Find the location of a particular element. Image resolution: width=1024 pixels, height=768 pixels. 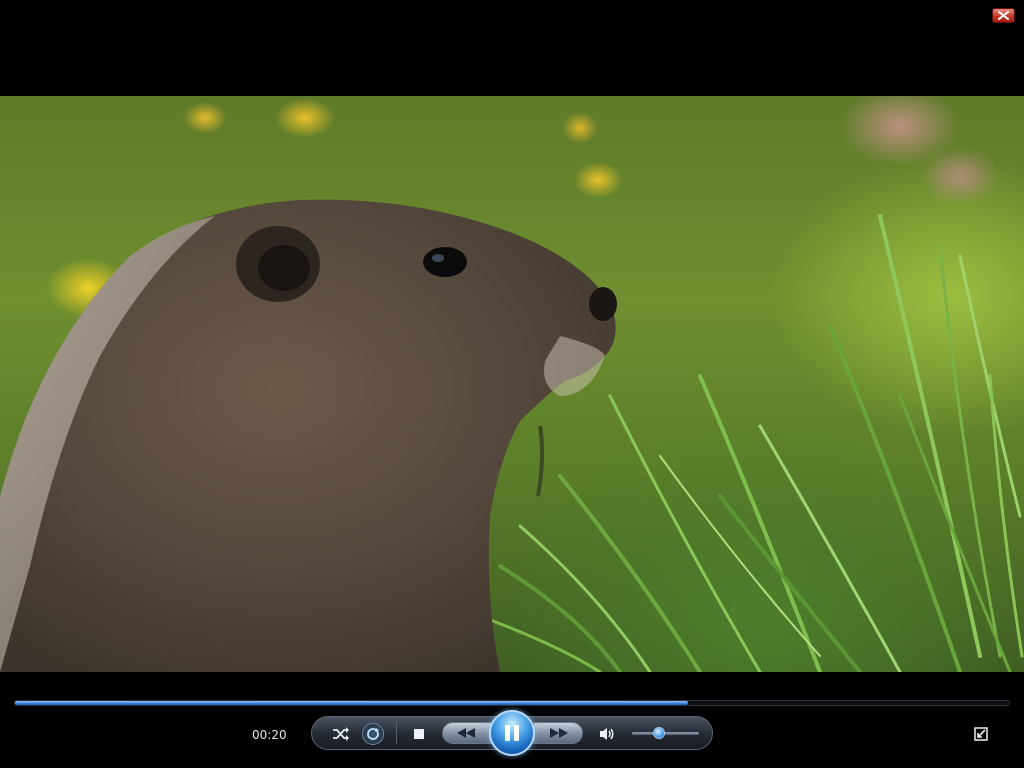

repeat-button is located at coordinates (373, 734).